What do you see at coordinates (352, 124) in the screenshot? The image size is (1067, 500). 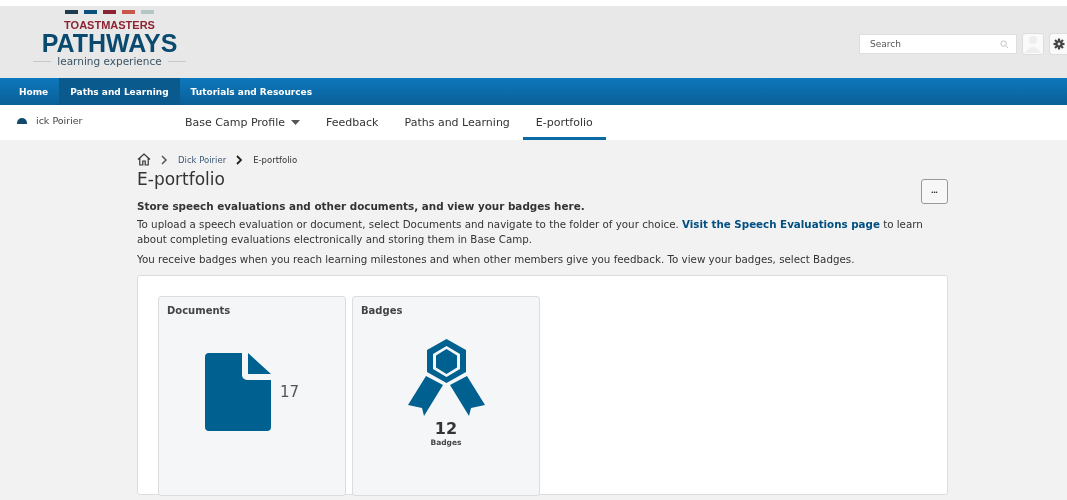 I see `tab: Feedback` at bounding box center [352, 124].